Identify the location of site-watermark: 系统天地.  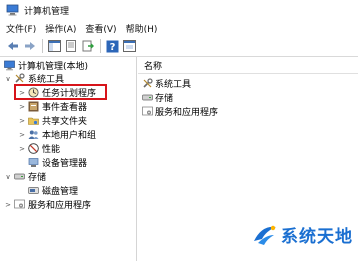
(302, 234).